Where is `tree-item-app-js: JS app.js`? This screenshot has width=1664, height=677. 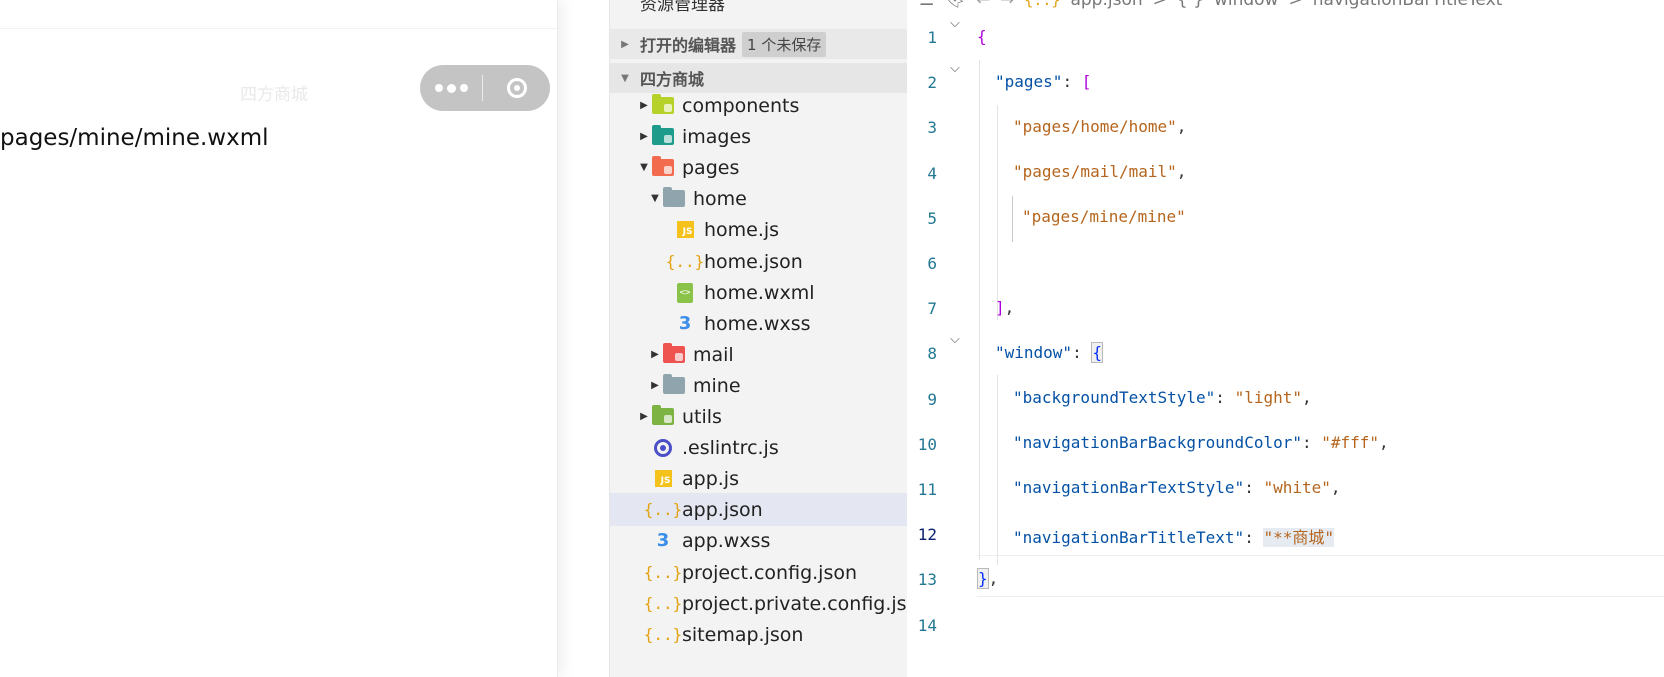
tree-item-app-js: JS app.js is located at coordinates (759, 478).